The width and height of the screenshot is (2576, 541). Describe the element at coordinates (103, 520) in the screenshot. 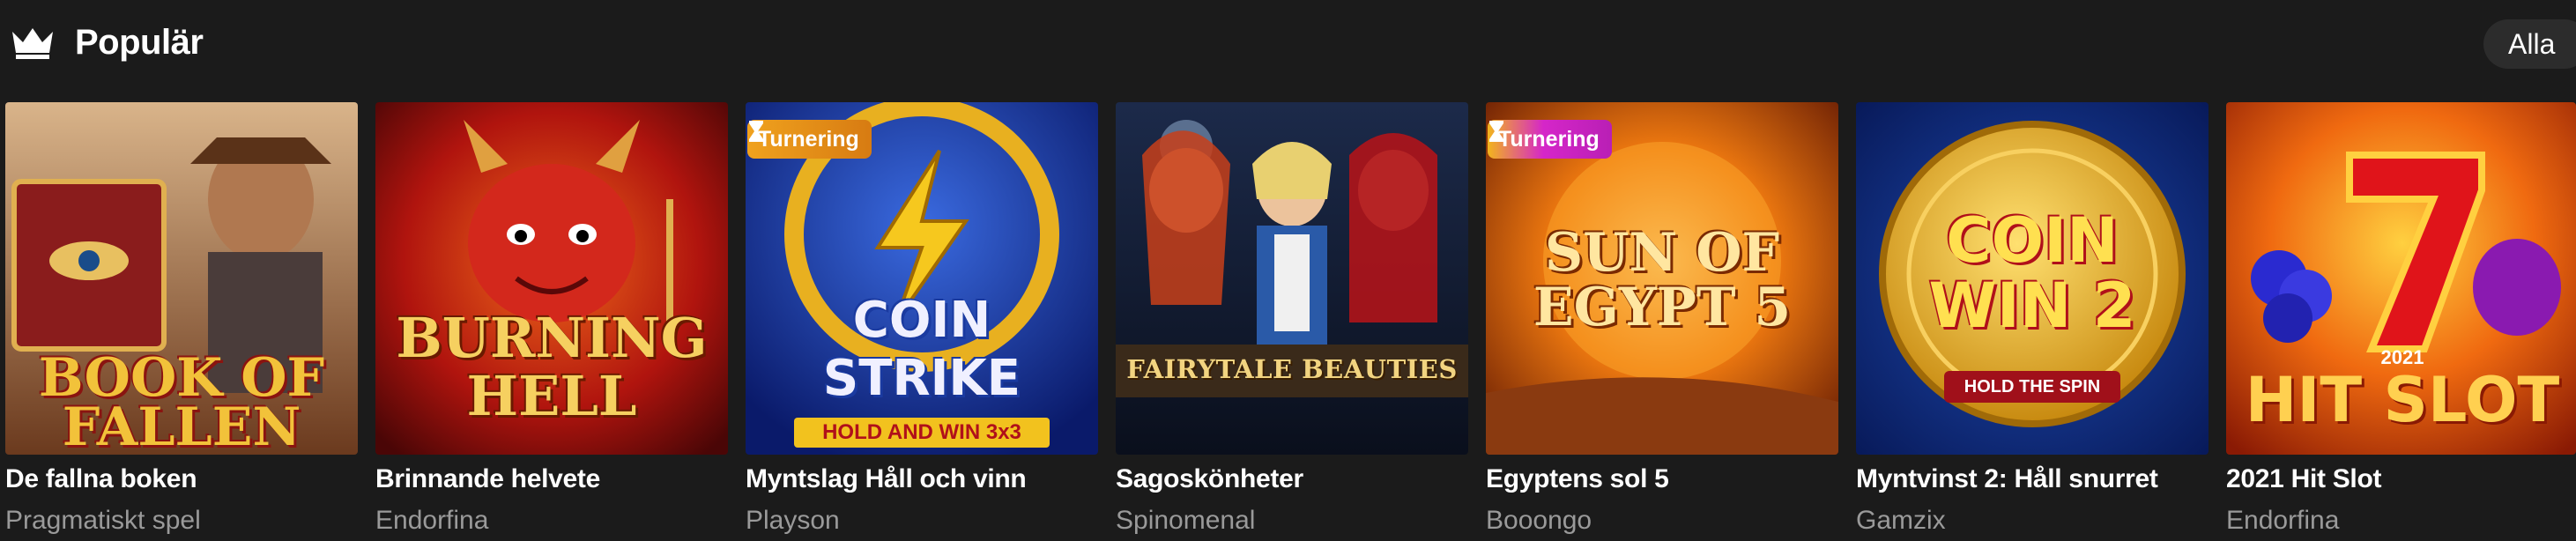

I see `game-provider: Pragmatiskt spel` at that location.